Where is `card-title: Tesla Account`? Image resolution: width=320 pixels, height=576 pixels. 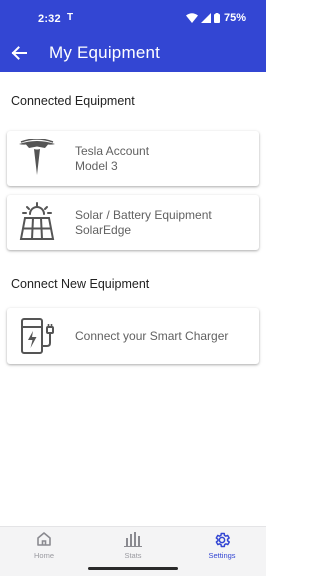
card-title: Tesla Account is located at coordinates (112, 151).